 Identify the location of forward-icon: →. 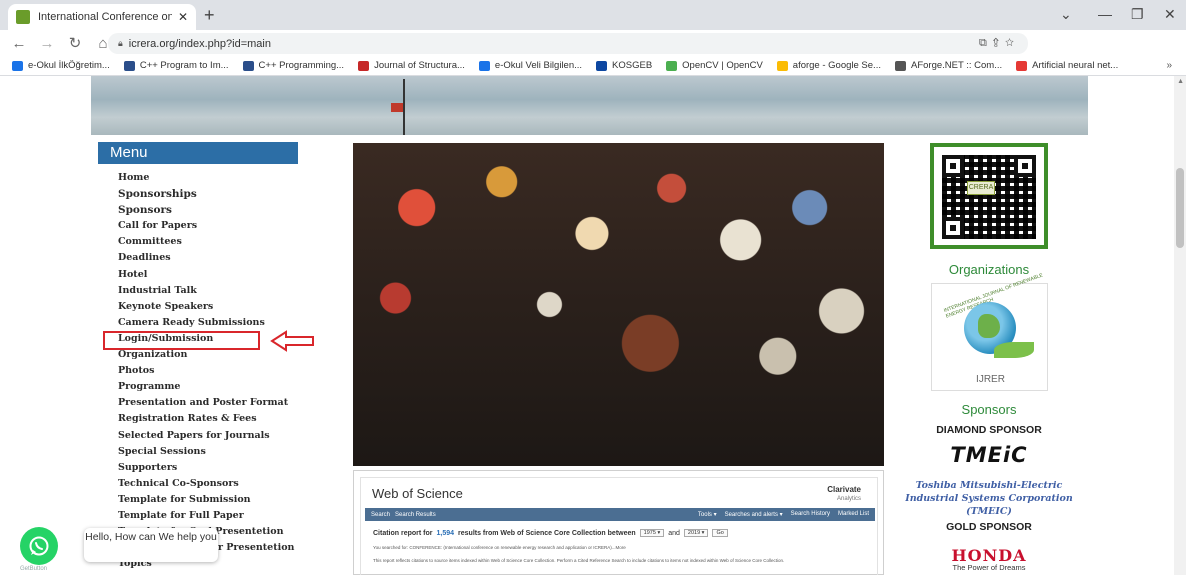
(47, 43).